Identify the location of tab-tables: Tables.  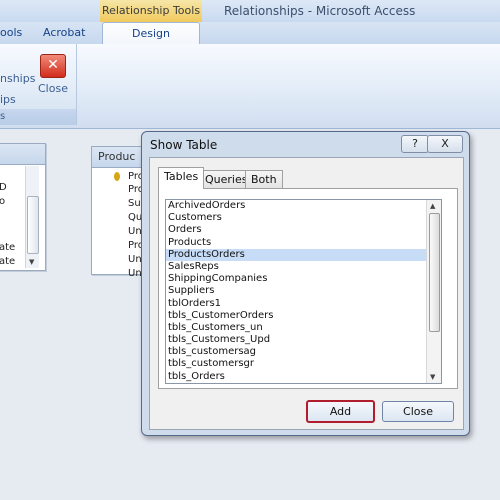
(181, 178).